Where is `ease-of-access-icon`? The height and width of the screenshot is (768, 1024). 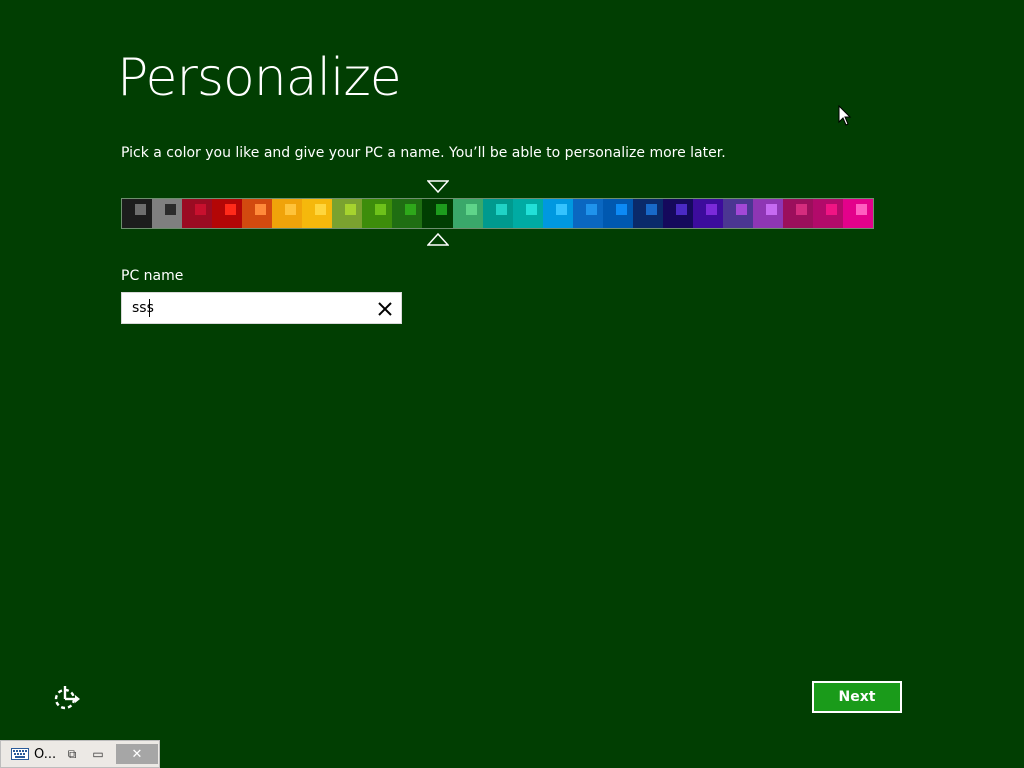 ease-of-access-icon is located at coordinates (66, 698).